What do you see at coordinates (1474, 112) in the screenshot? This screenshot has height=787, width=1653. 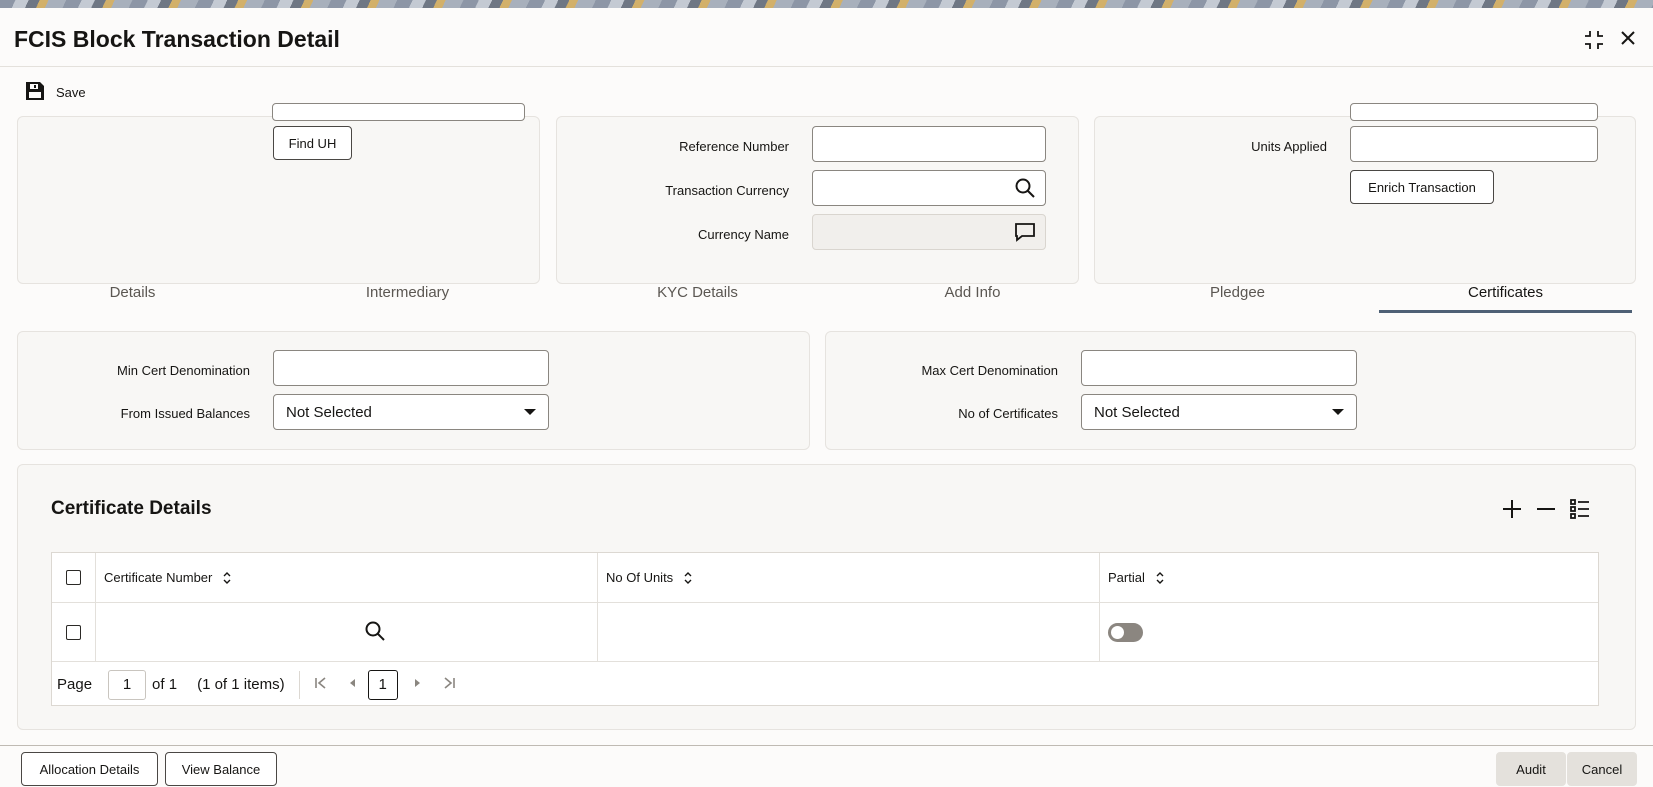 I see `upper-field-partial` at bounding box center [1474, 112].